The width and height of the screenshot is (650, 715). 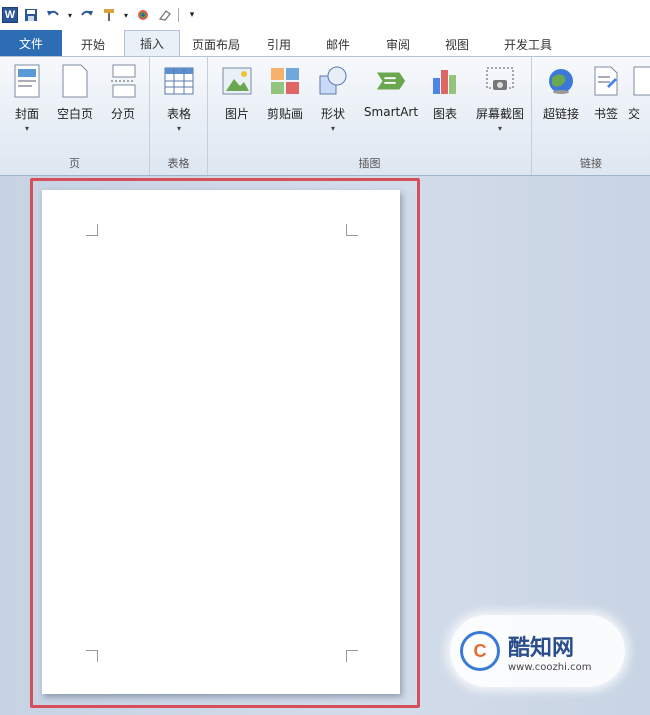 I want to click on picture-button: 图片, so click(x=237, y=92).